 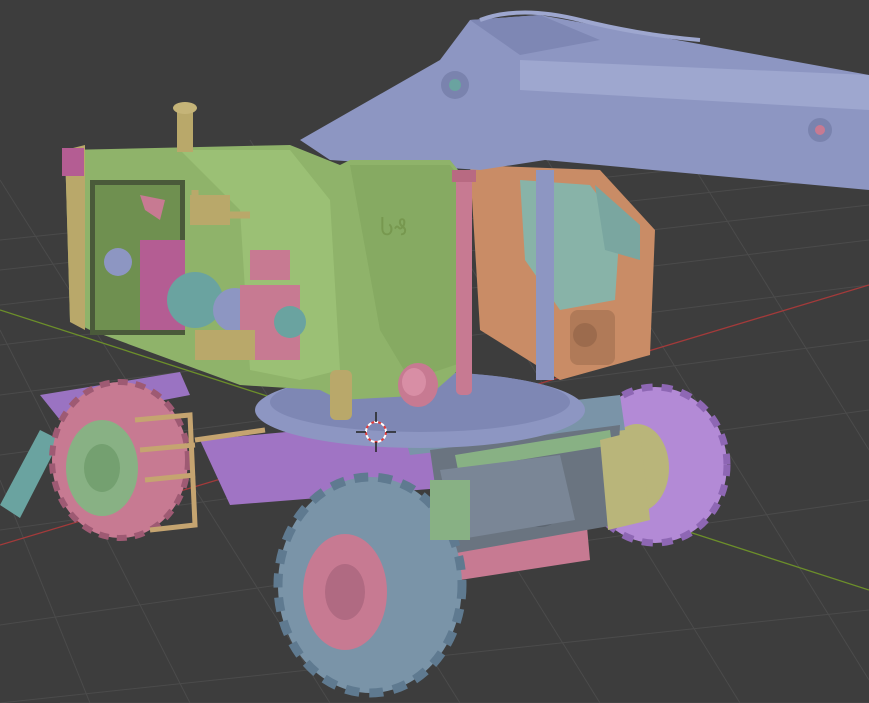 What do you see at coordinates (185, 131) in the screenshot?
I see `exhaust-pipe` at bounding box center [185, 131].